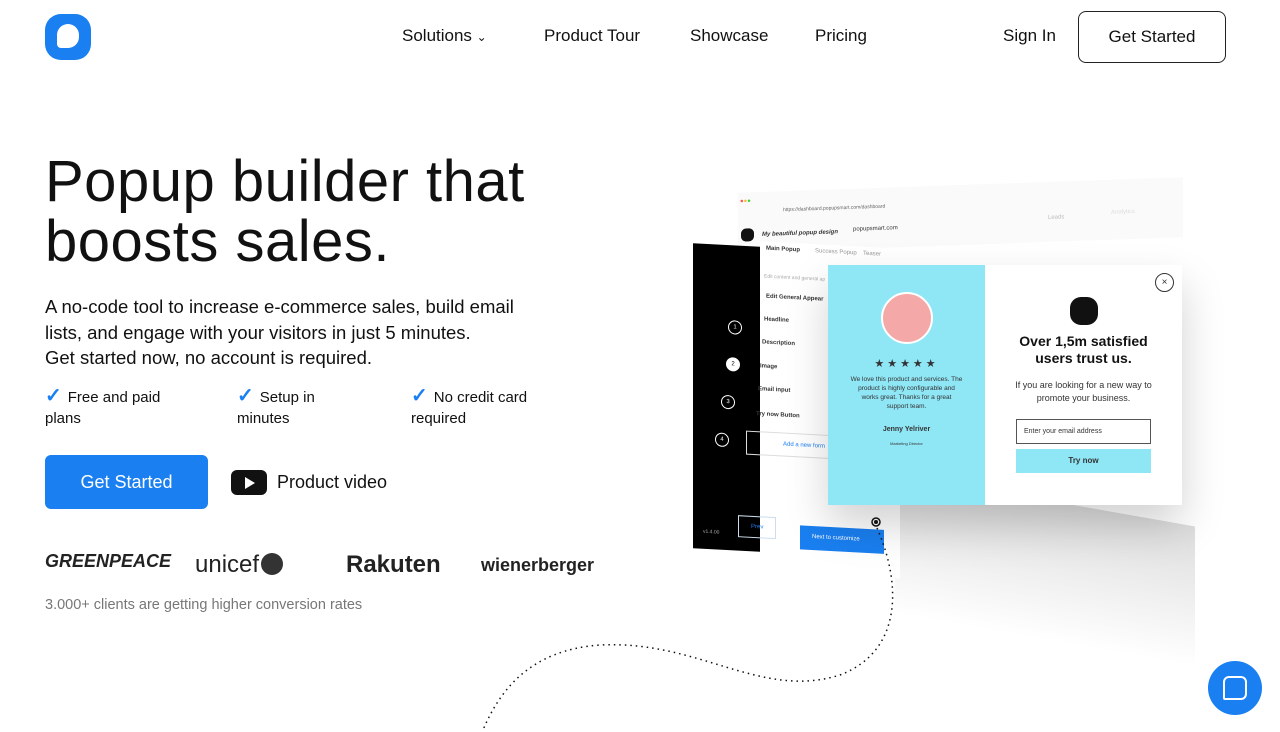 This screenshot has width=1280, height=732. I want to click on dotted-path, so click(688, 624).